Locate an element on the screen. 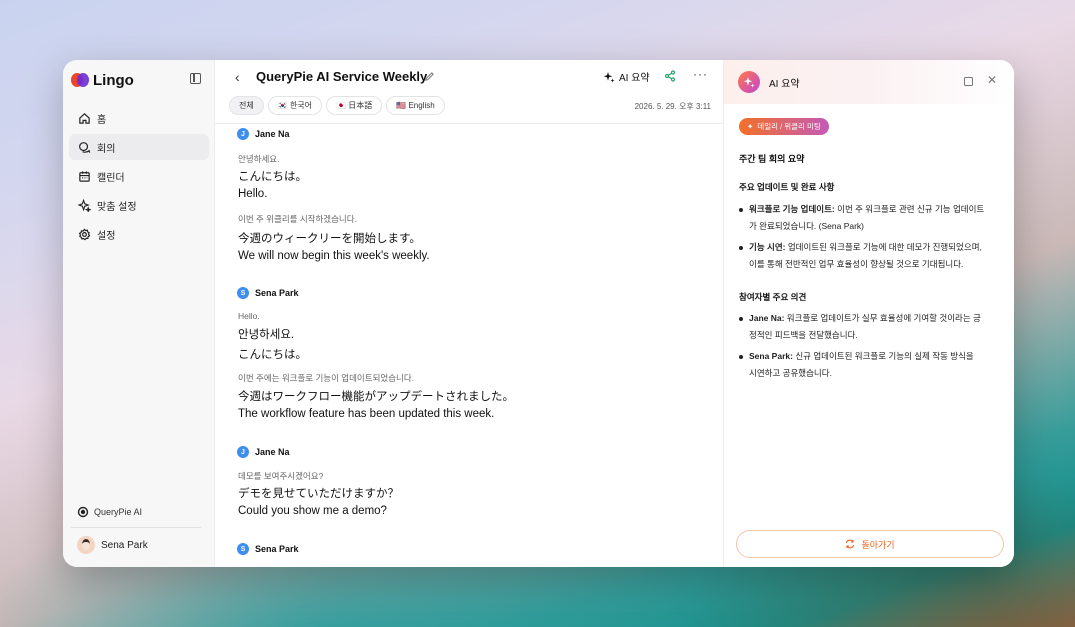 The image size is (1075, 627). logo-icon is located at coordinates (80, 80).